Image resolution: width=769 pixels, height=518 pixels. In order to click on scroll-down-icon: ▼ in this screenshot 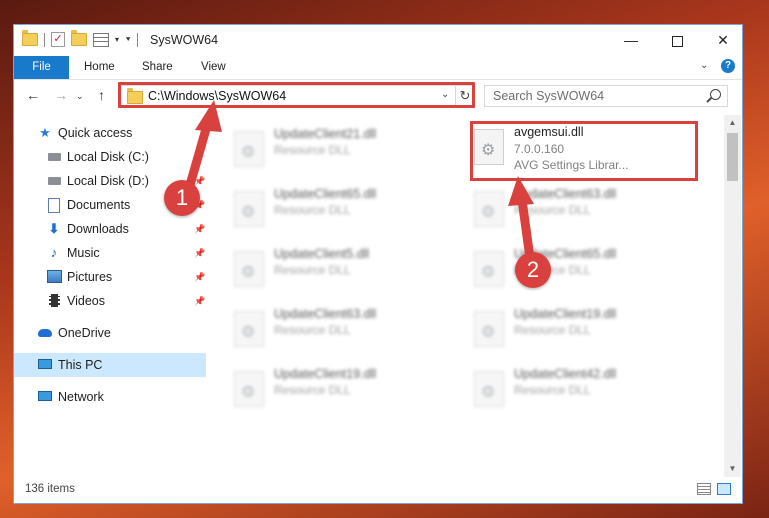, I will do `click(732, 469)`.